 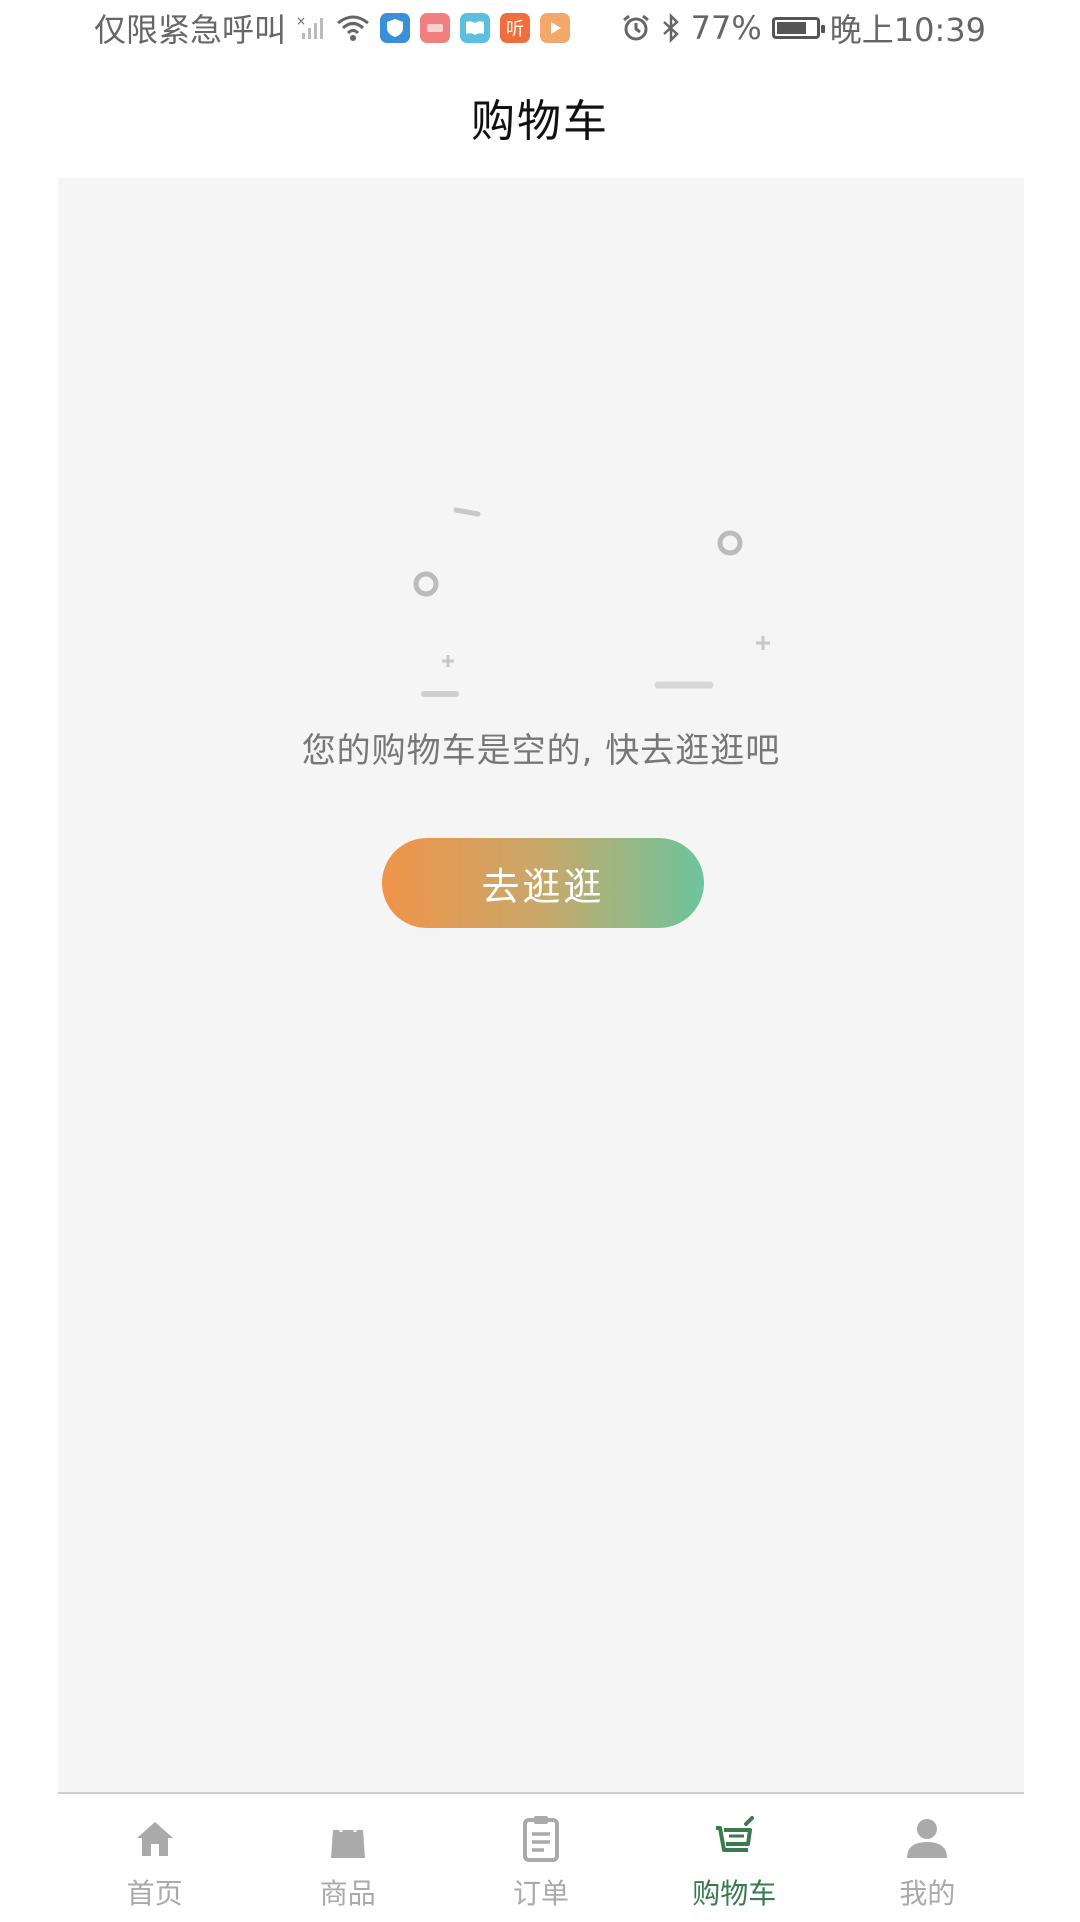 What do you see at coordinates (435, 28) in the screenshot?
I see `huawei-app-icon` at bounding box center [435, 28].